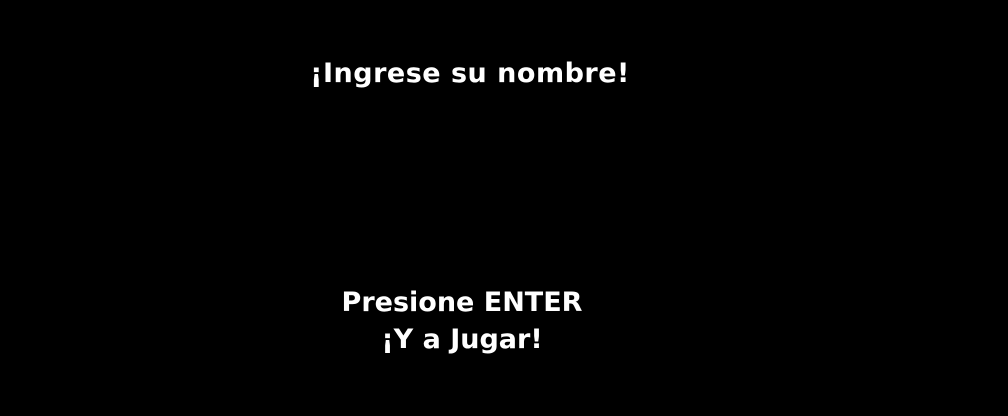 The height and width of the screenshot is (416, 1008). Describe the element at coordinates (462, 339) in the screenshot. I see `lets-play-text: ¡Y a Jugar!` at that location.